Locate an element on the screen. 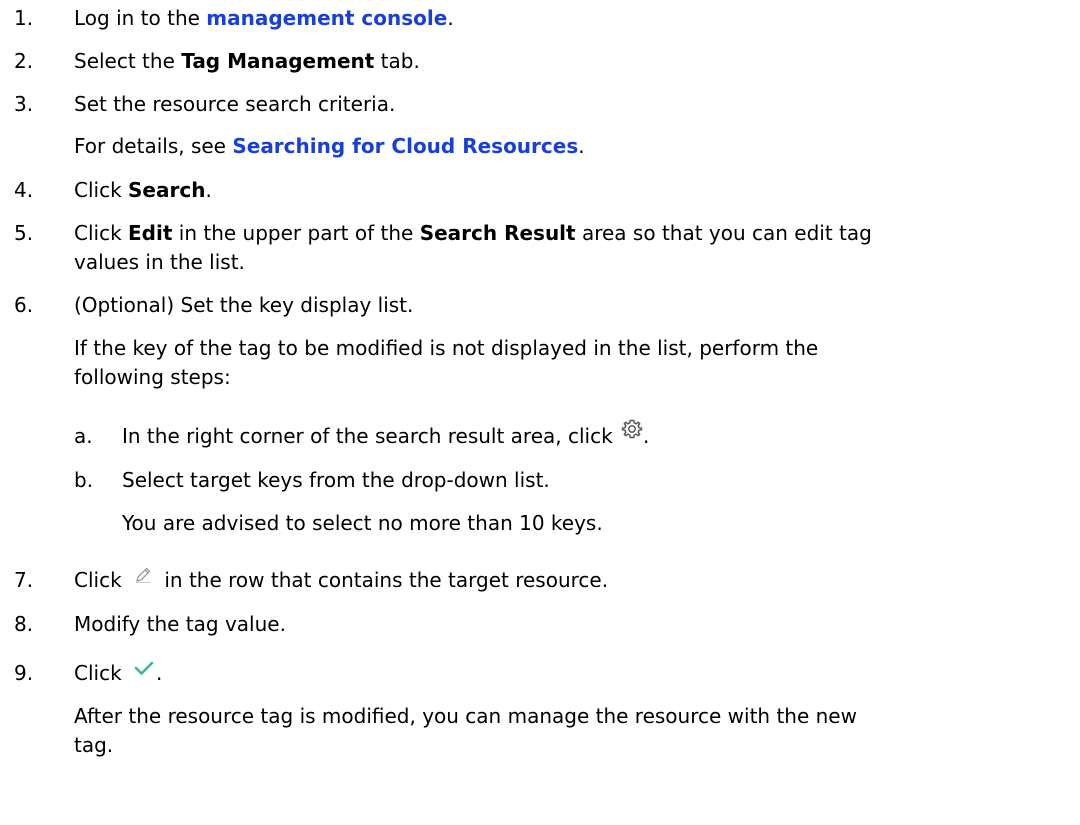  step-text: Log in to the management console. is located at coordinates (264, 18).